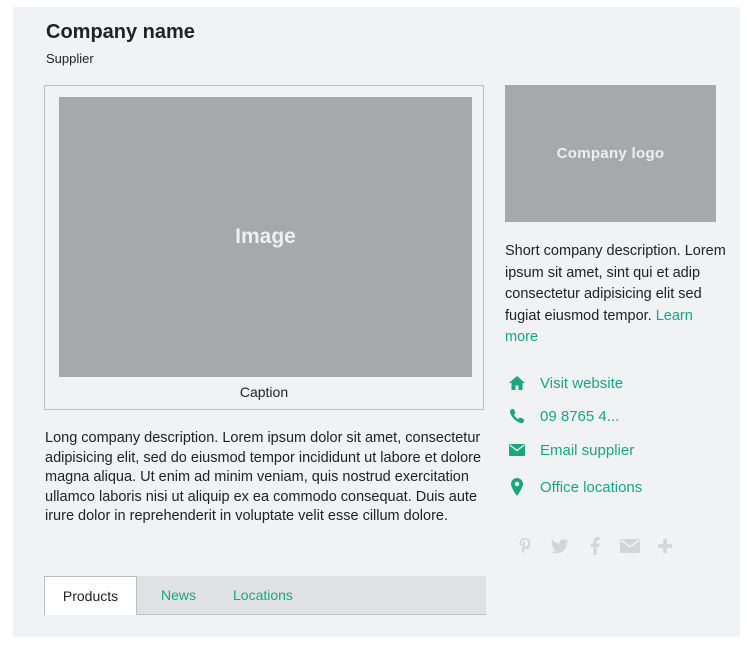  I want to click on tab-locations: Locations, so click(263, 595).